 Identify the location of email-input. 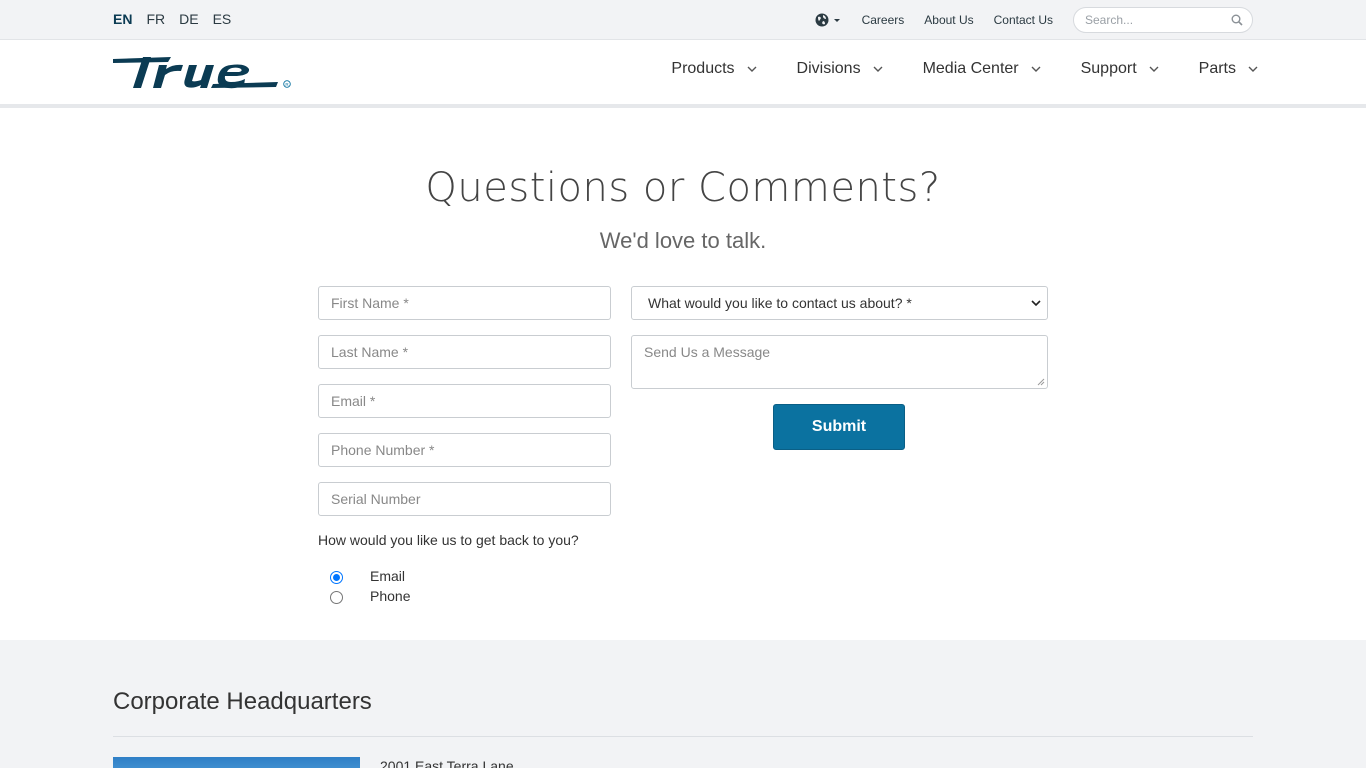
(464, 401).